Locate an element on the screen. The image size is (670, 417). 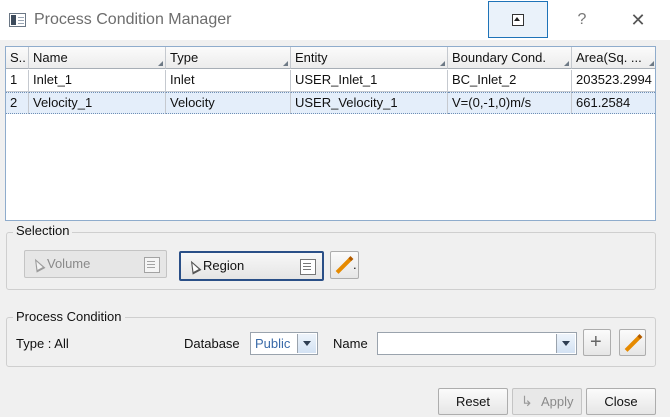
edit-selection-button: . is located at coordinates (344, 265).